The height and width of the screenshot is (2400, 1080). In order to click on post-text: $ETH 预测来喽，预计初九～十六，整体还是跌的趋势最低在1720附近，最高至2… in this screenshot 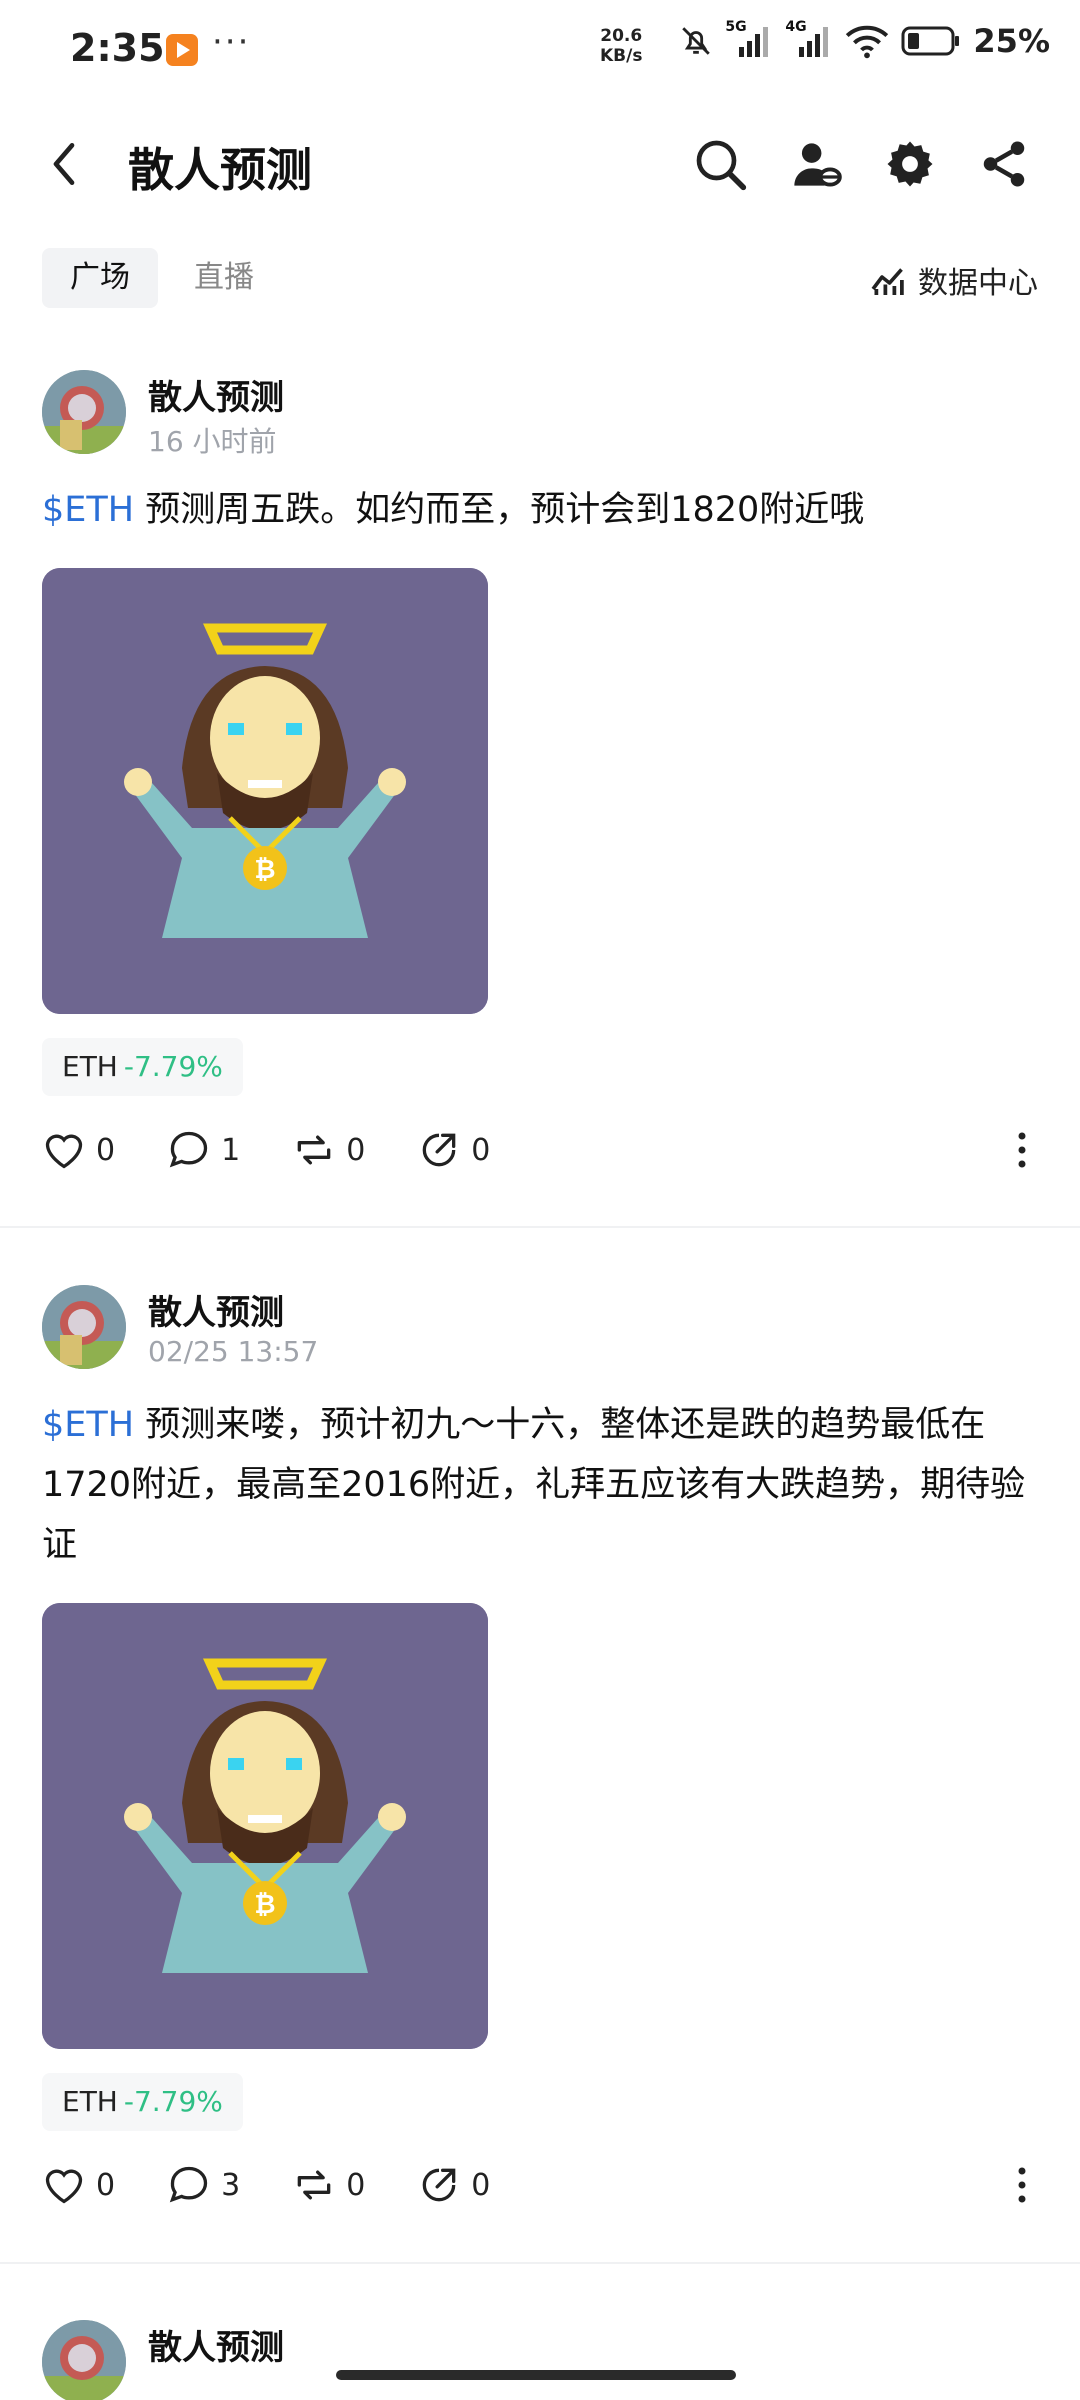, I will do `click(534, 1485)`.